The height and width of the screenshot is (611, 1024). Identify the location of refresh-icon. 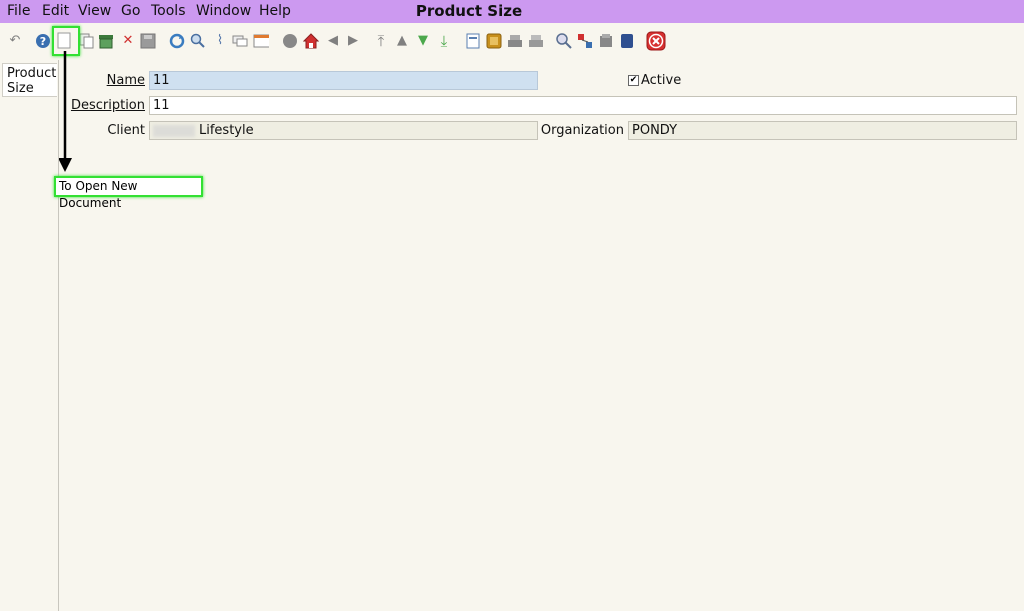
(177, 41).